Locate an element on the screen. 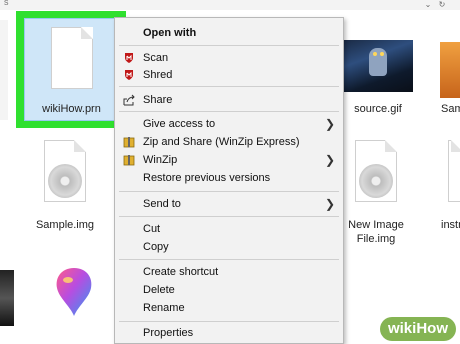 This screenshot has width=460, height=344. menu-item-label: Open with is located at coordinates (170, 33).